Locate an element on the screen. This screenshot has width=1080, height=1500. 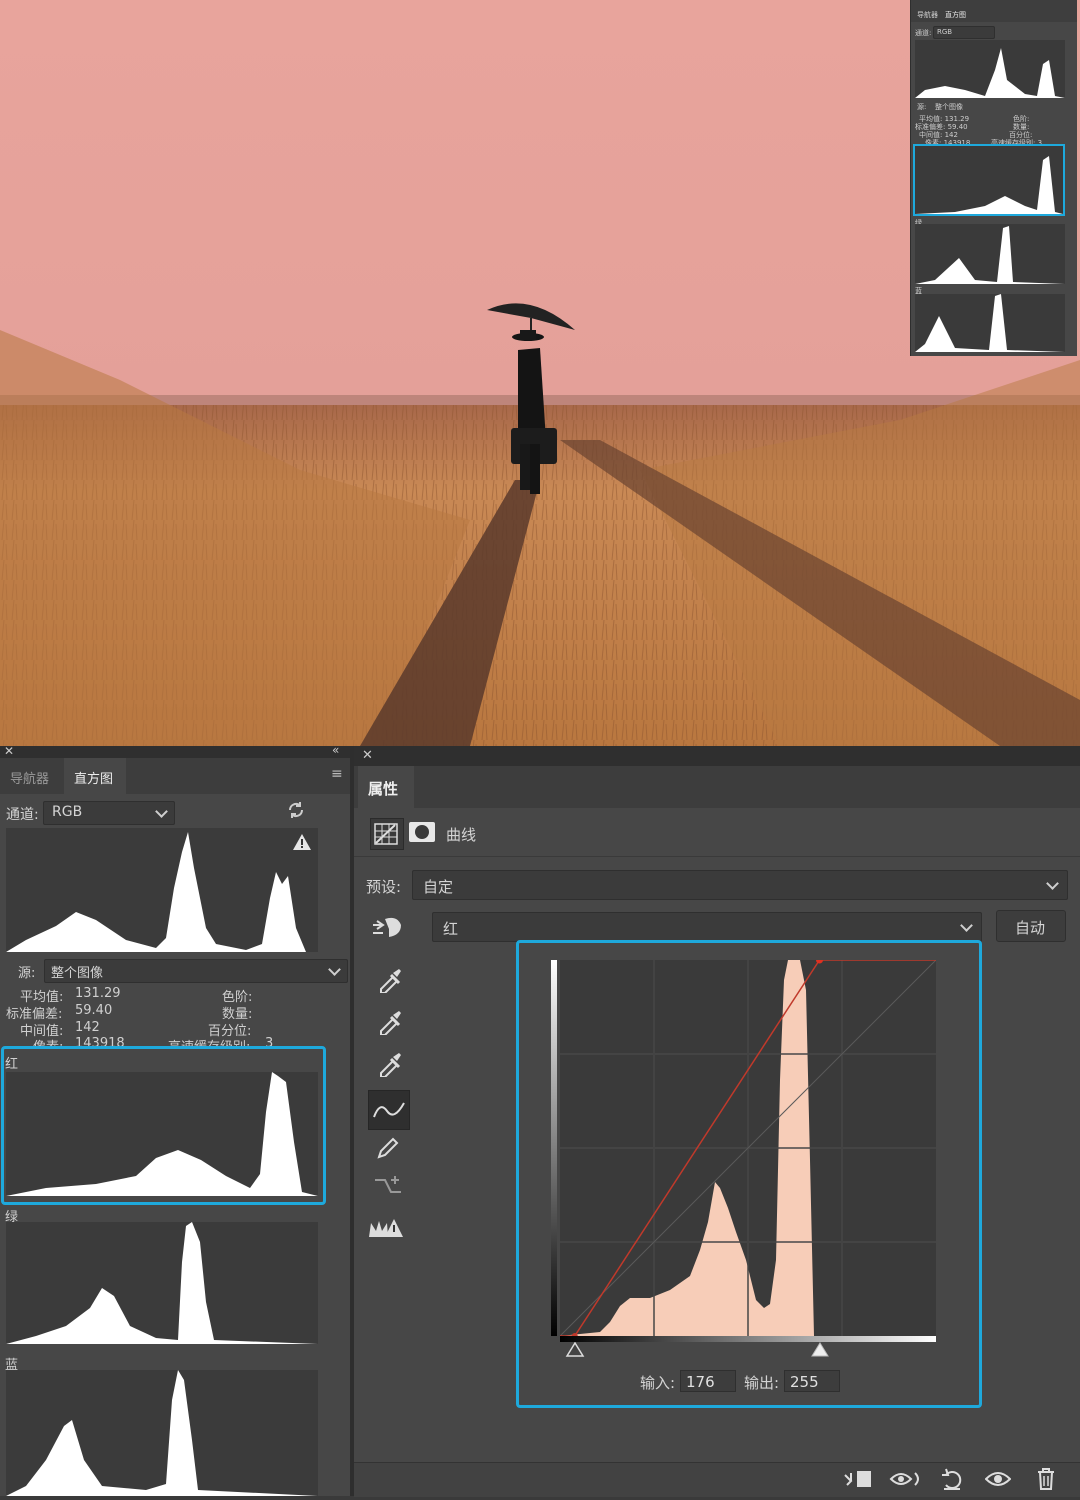
channel-label: 通道: is located at coordinates (22, 815).